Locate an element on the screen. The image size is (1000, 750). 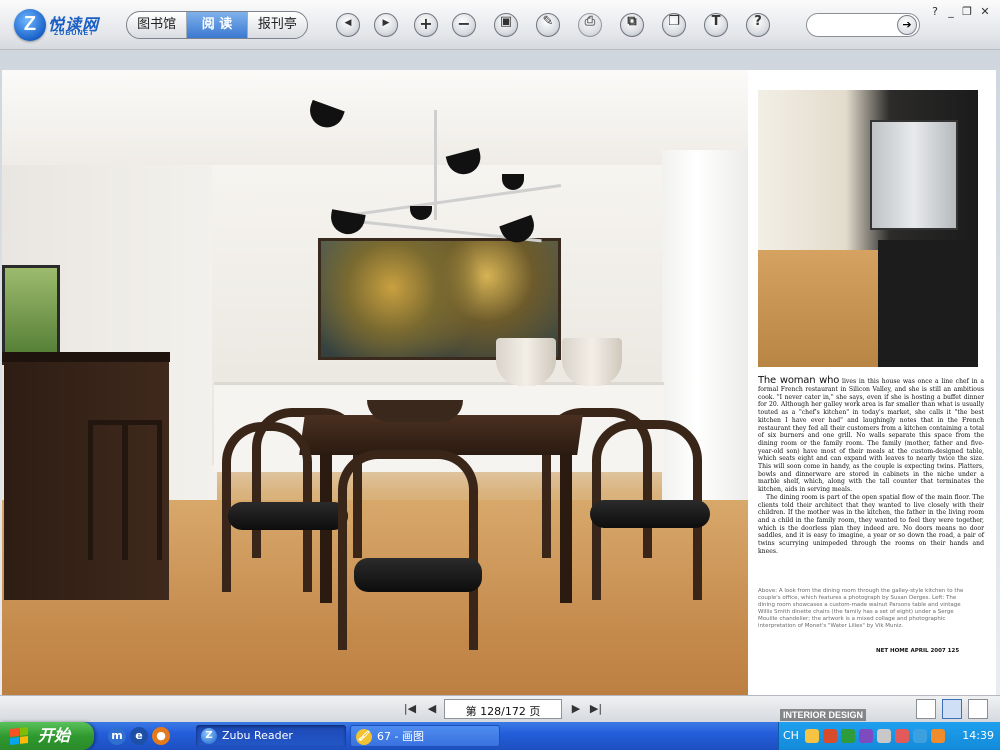
task-label: 67 - 画图 is located at coordinates (400, 736).